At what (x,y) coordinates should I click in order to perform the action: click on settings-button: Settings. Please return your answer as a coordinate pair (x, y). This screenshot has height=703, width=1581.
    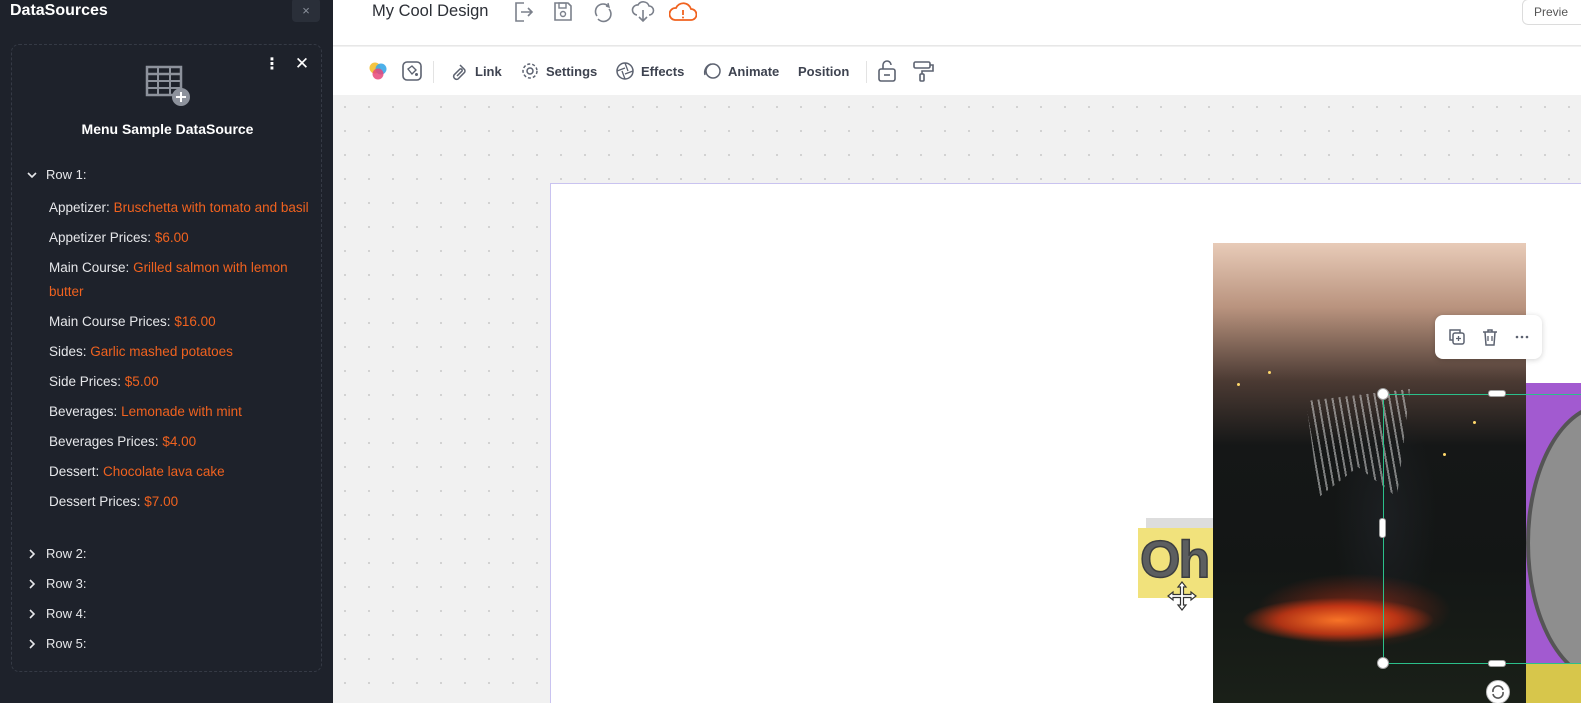
    Looking at the image, I should click on (558, 71).